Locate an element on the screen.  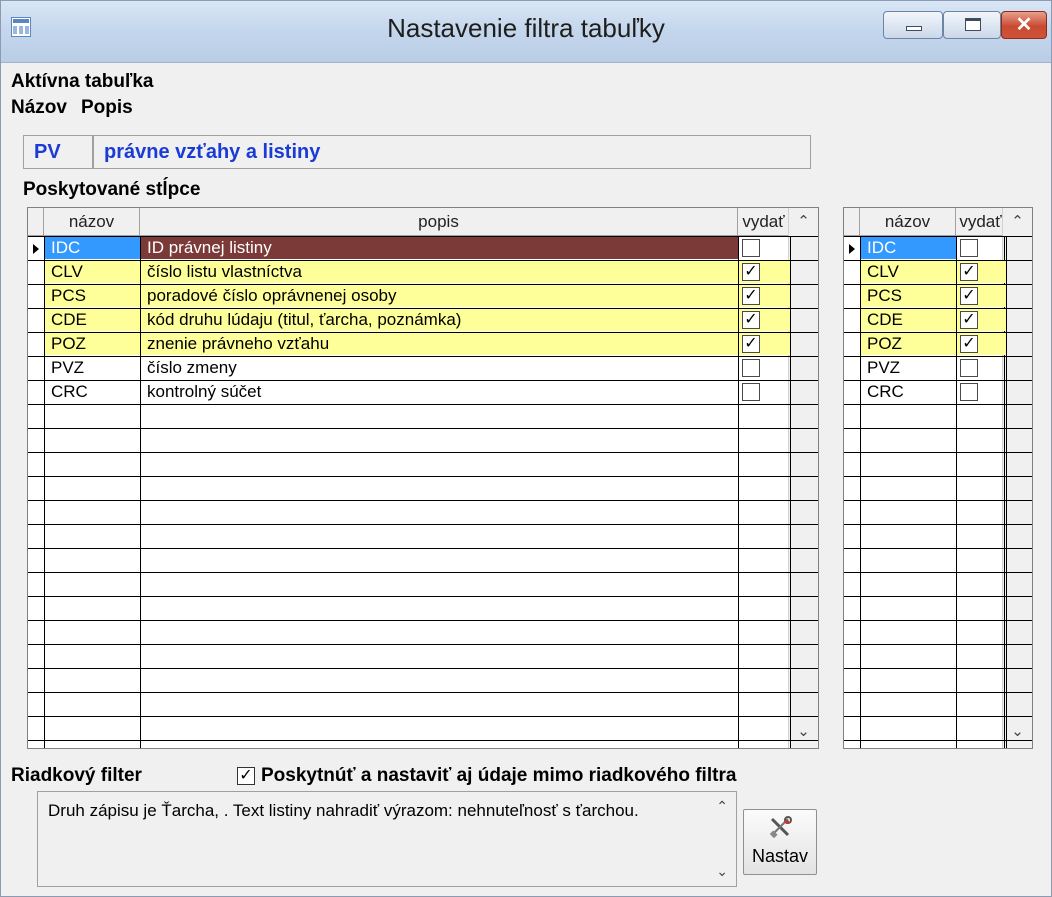
apply-filter-label: Nastav is located at coordinates (780, 856).